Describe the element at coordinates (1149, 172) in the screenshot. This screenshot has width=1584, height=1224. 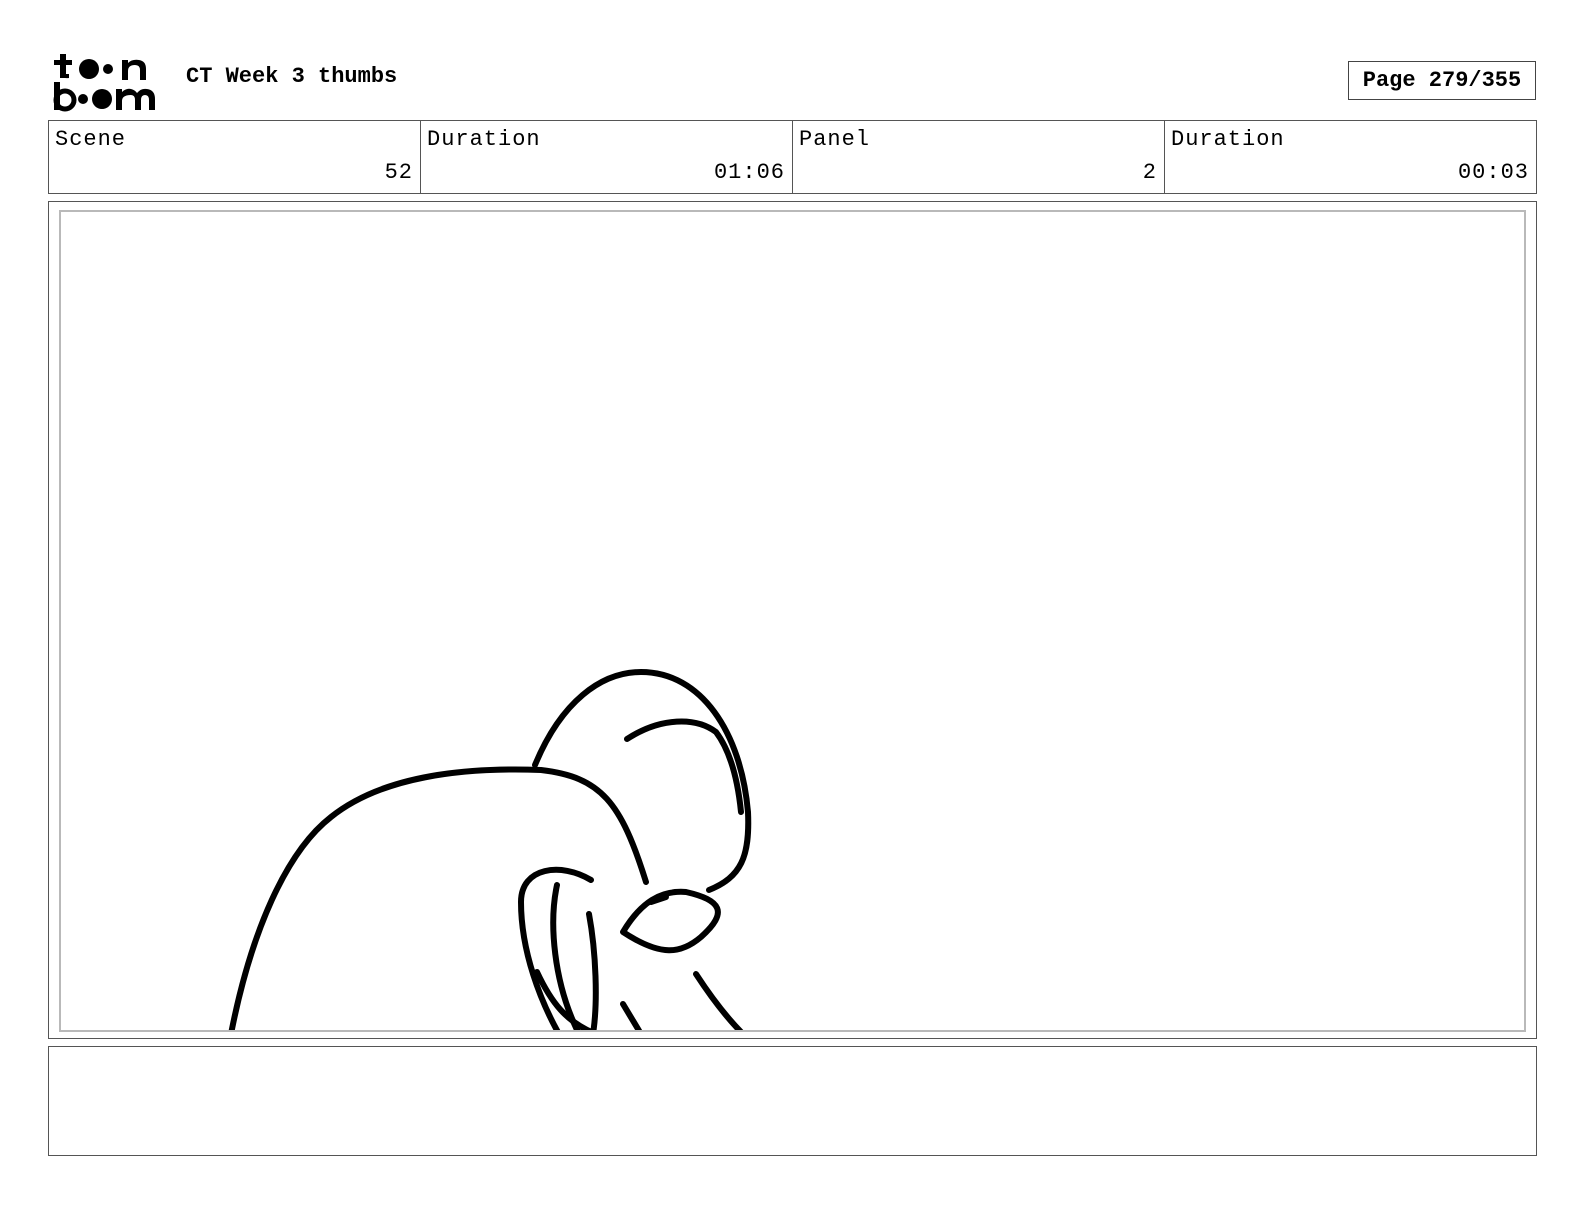
I see `panel-value: 2` at that location.